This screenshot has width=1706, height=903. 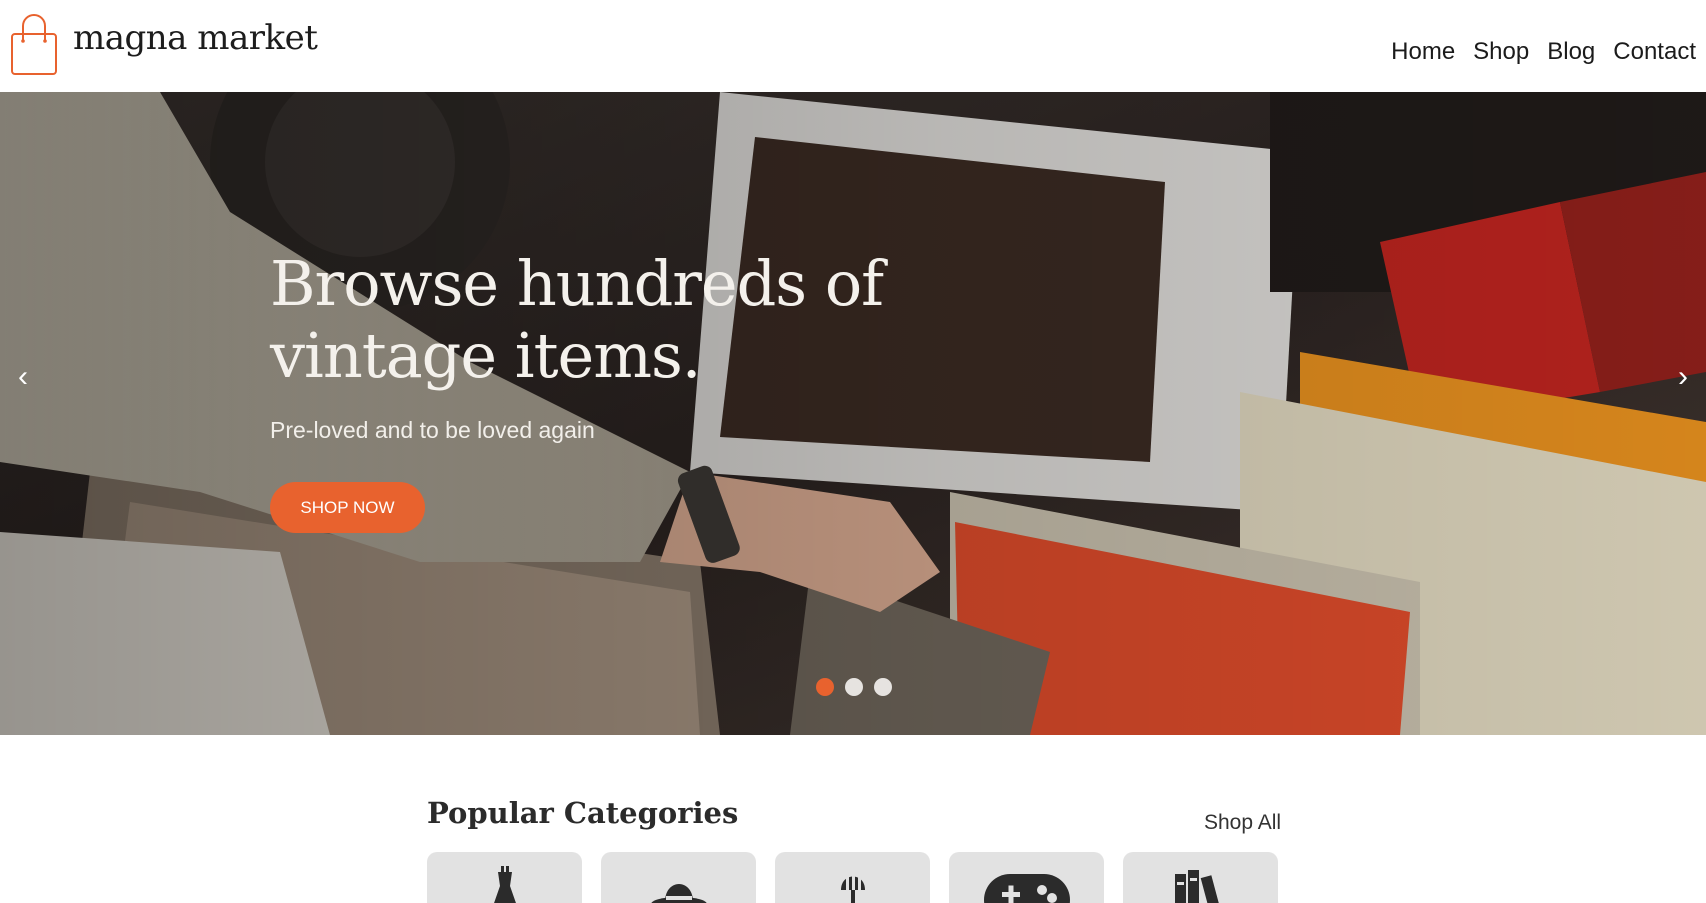 I want to click on category-card-games, so click(x=1026, y=877).